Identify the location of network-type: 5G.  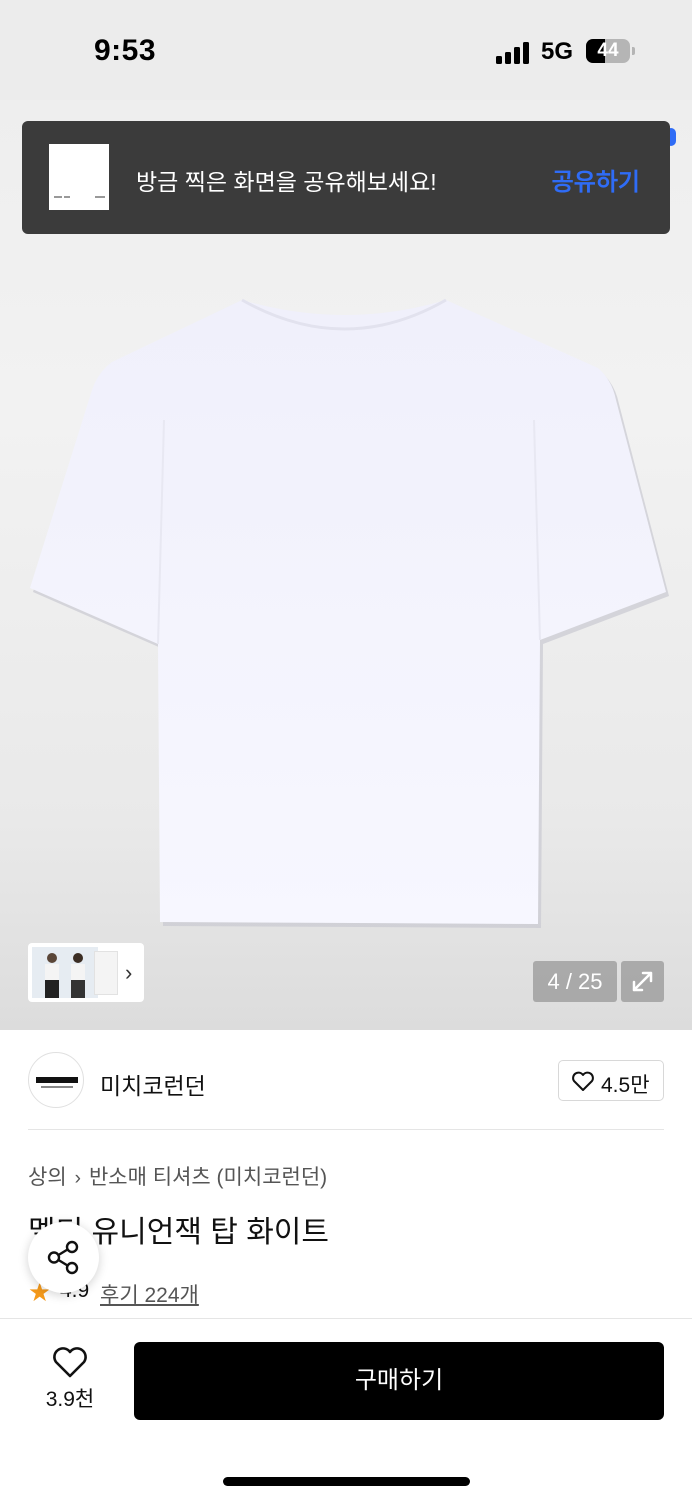
(557, 51).